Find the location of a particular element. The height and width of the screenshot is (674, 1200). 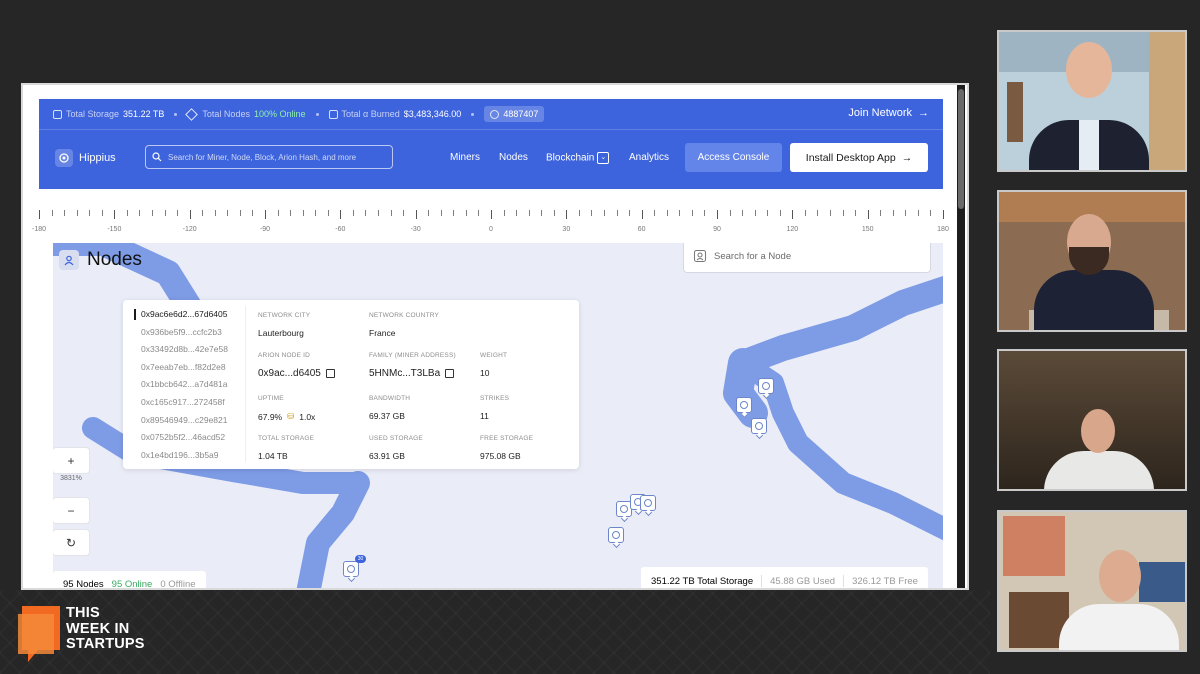

scrollbar is located at coordinates (961, 336).